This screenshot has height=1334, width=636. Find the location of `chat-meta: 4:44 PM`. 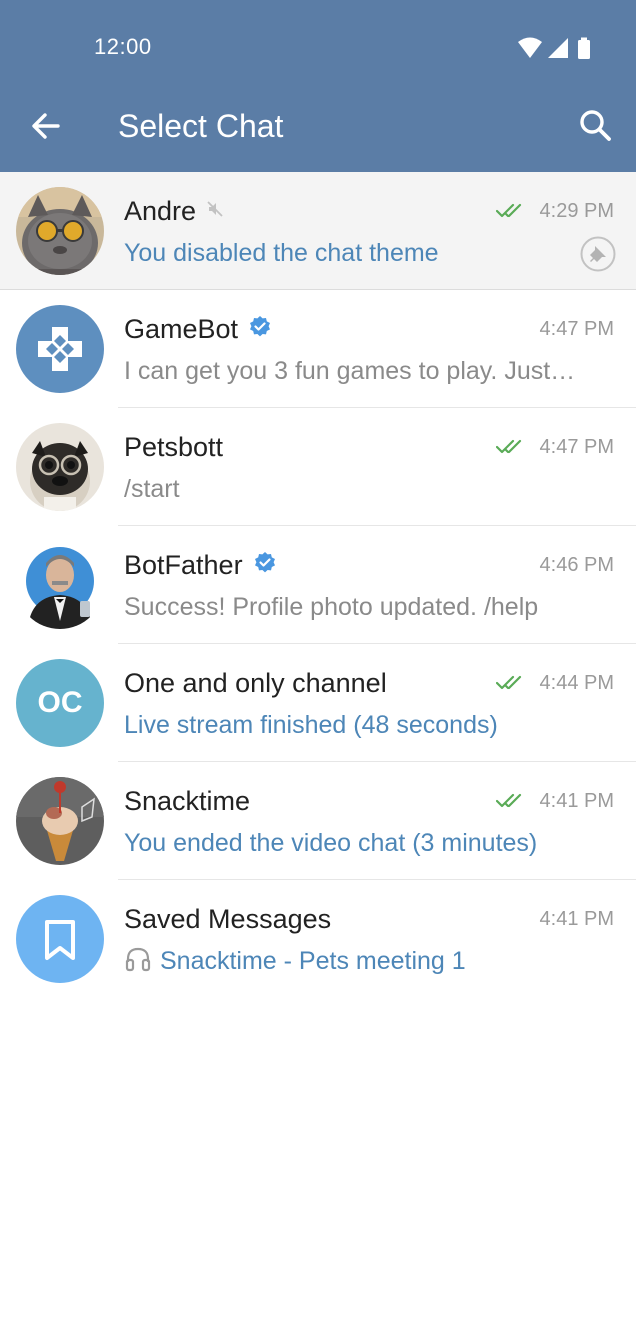

chat-meta: 4:44 PM is located at coordinates (554, 683).